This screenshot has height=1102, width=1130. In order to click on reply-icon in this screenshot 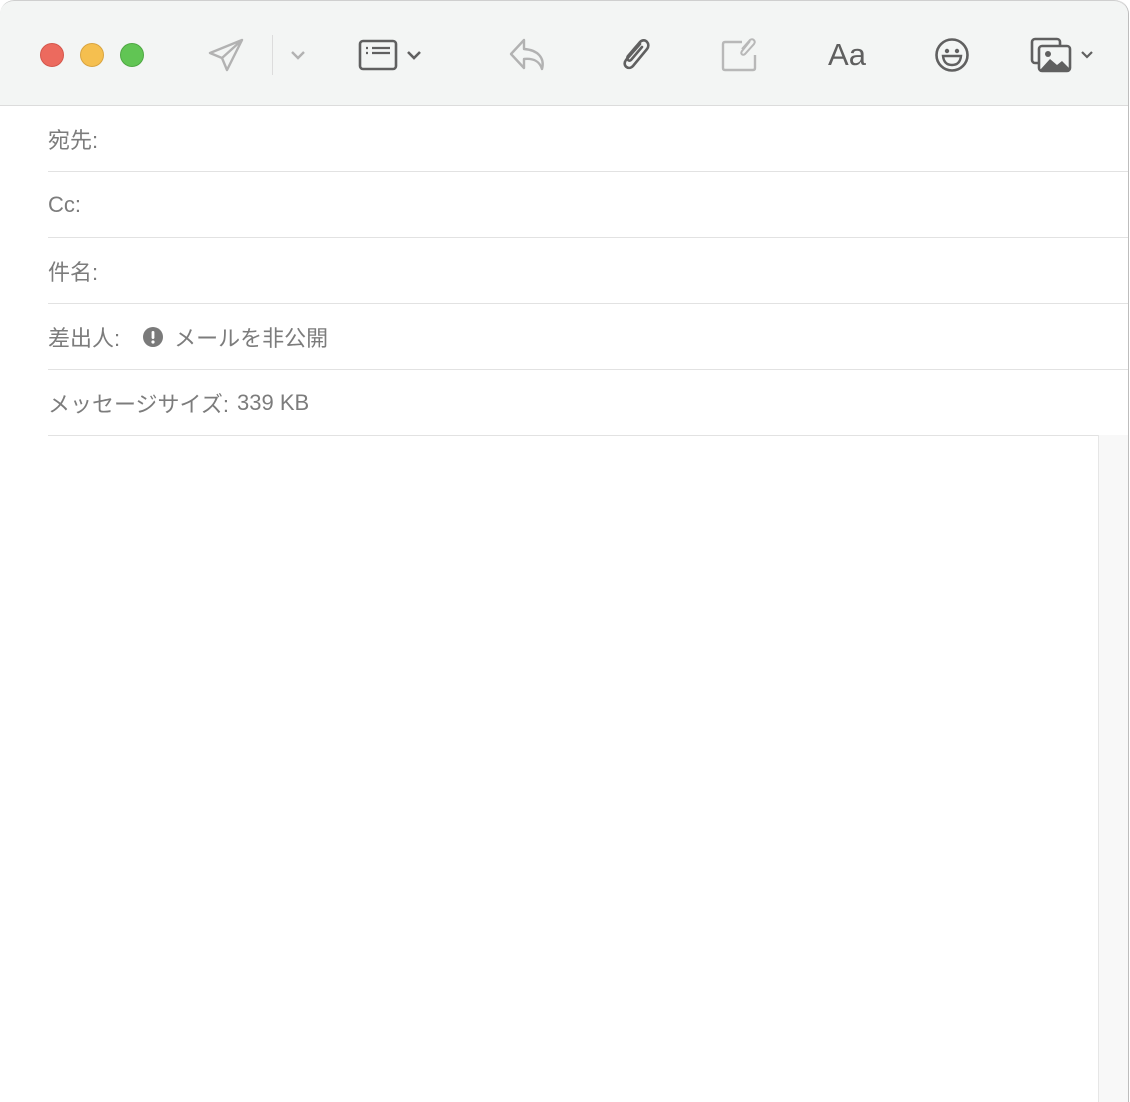, I will do `click(526, 54)`.